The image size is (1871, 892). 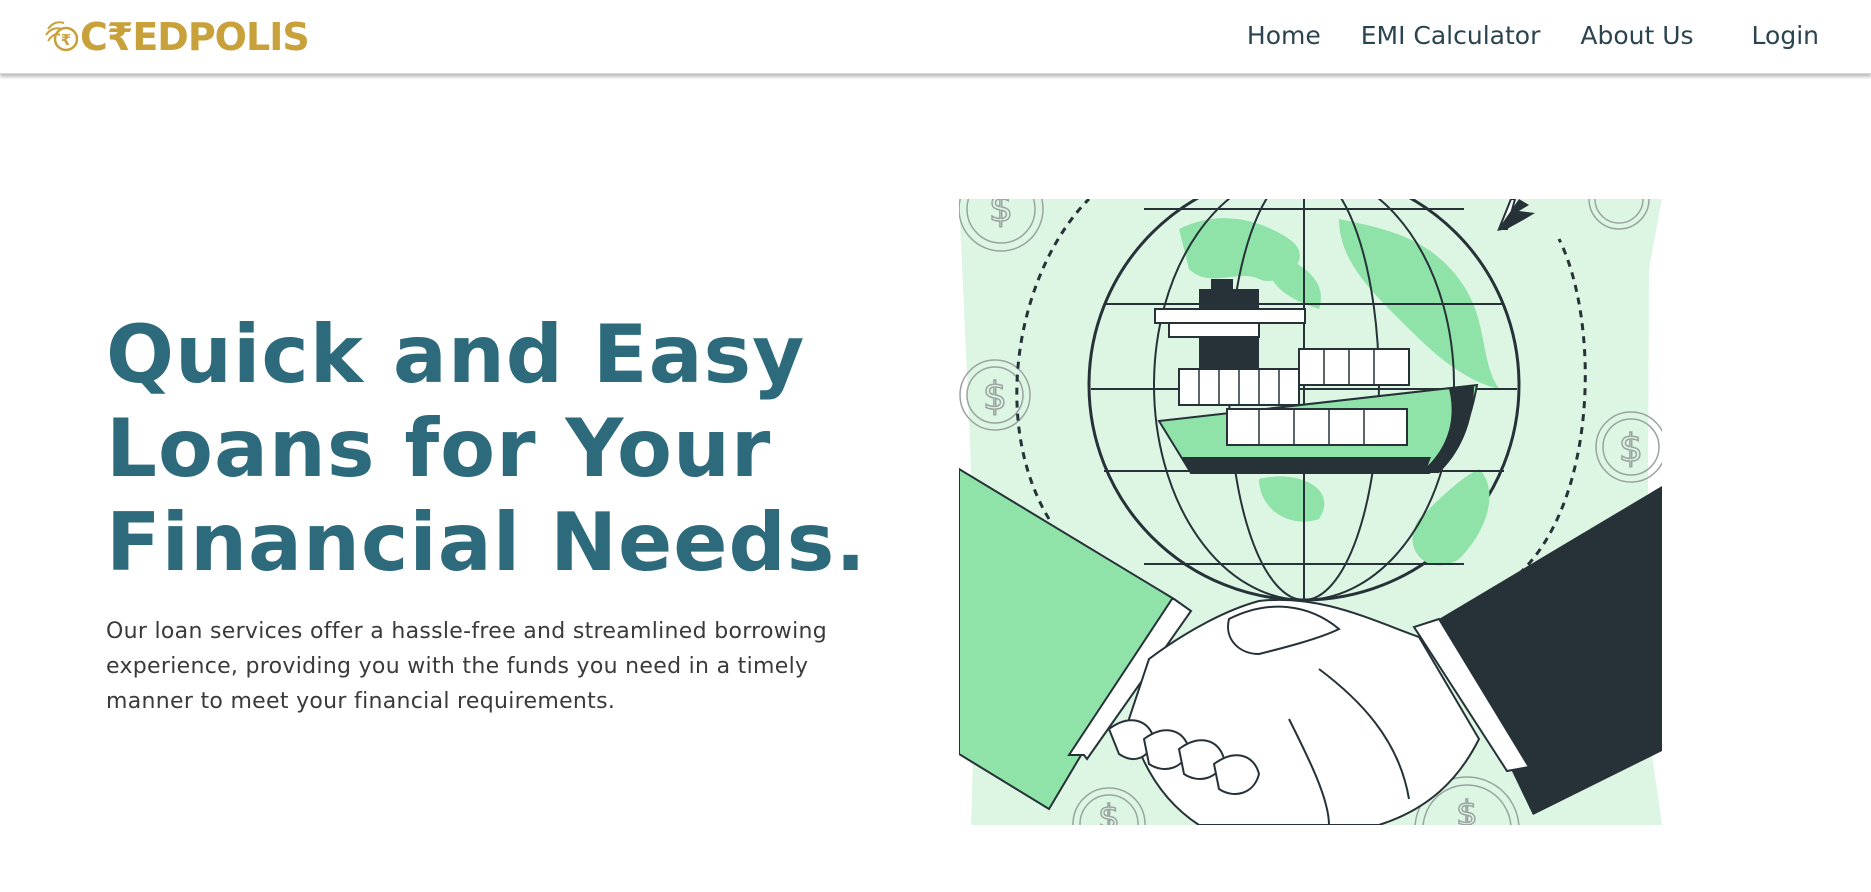 I want to click on nav-emi-calculator-link: EMI Calculator, so click(x=1451, y=36).